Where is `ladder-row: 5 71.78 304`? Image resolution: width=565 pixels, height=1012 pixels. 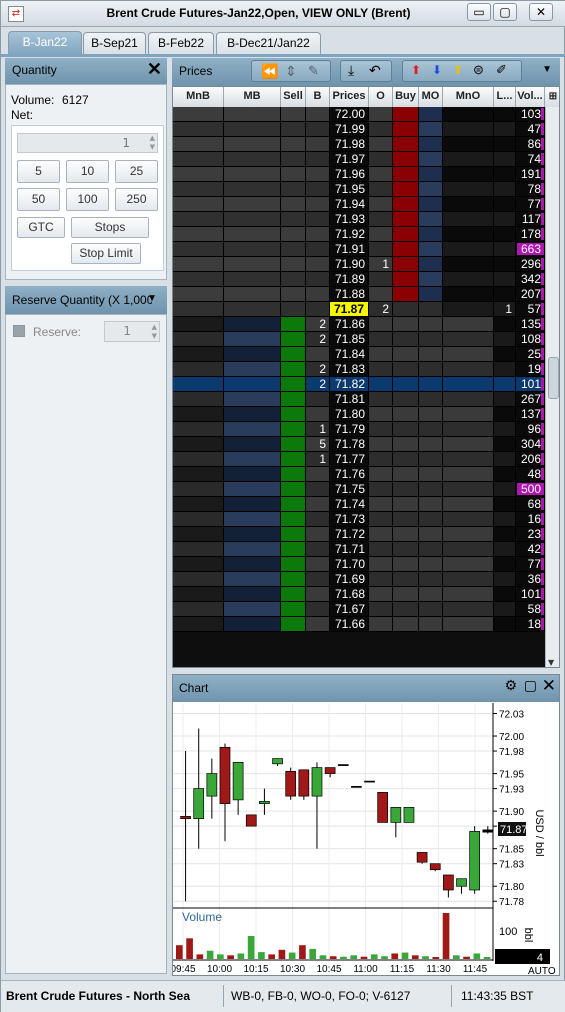
ladder-row: 5 71.78 304 is located at coordinates (359, 444).